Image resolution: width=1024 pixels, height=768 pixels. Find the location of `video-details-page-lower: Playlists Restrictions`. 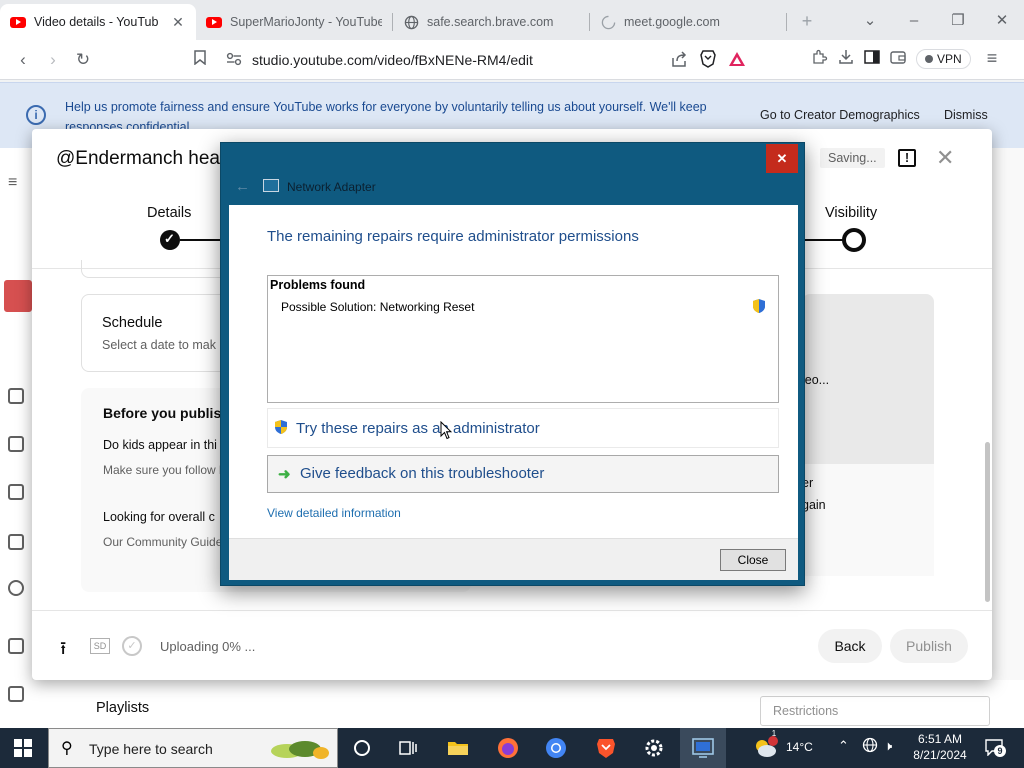

video-details-page-lower: Playlists Restrictions is located at coordinates (528, 704).